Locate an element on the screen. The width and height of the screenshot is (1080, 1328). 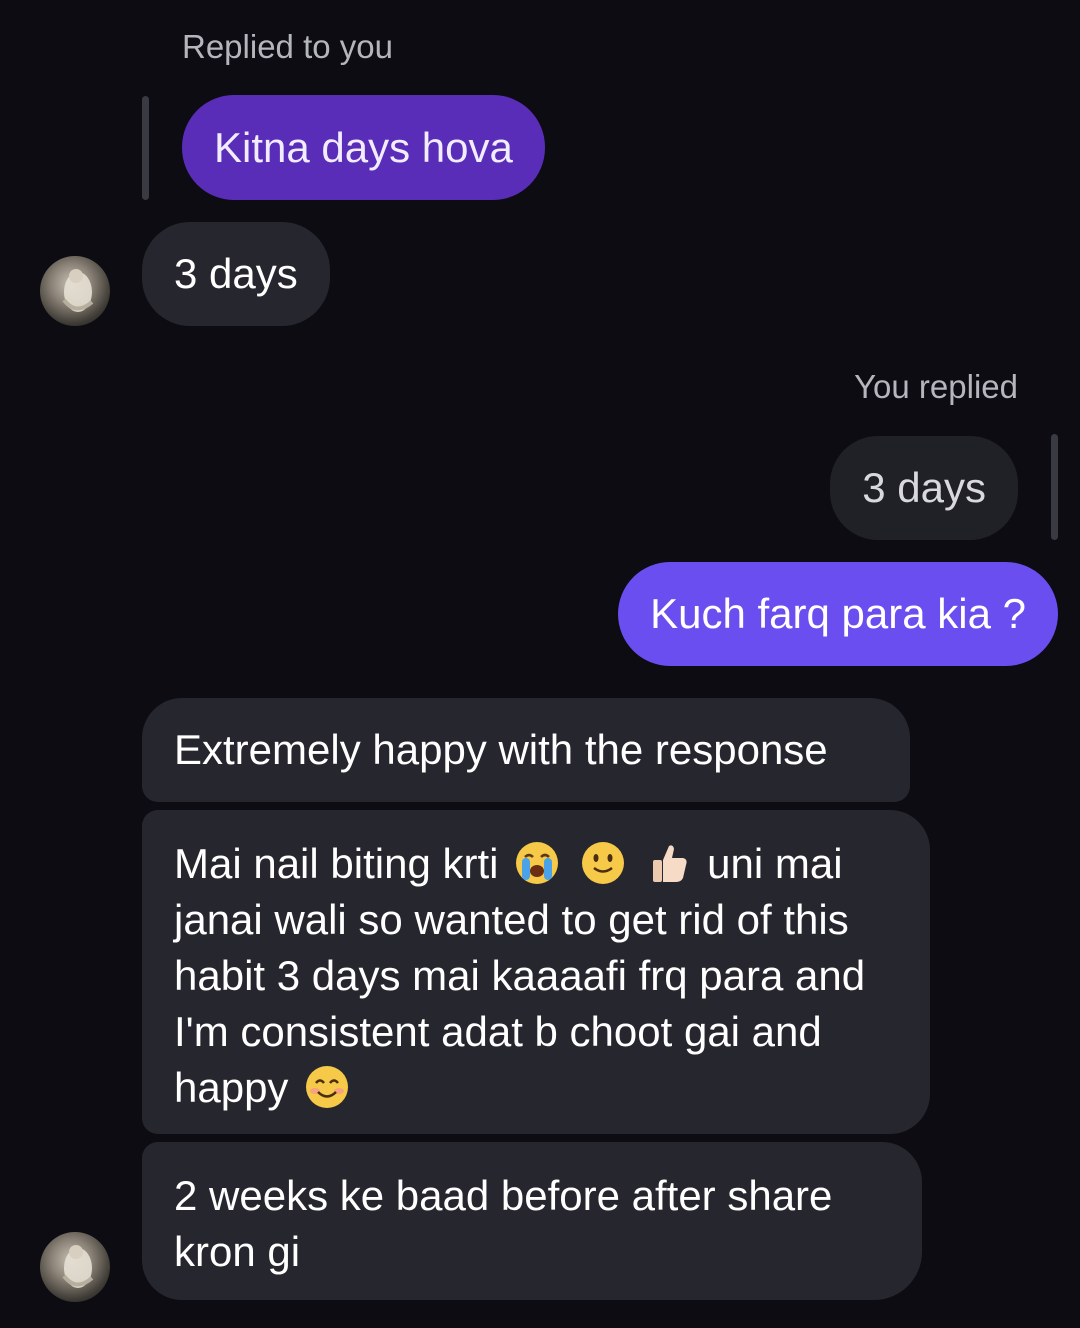
incoming-message: 3 days is located at coordinates (236, 274).